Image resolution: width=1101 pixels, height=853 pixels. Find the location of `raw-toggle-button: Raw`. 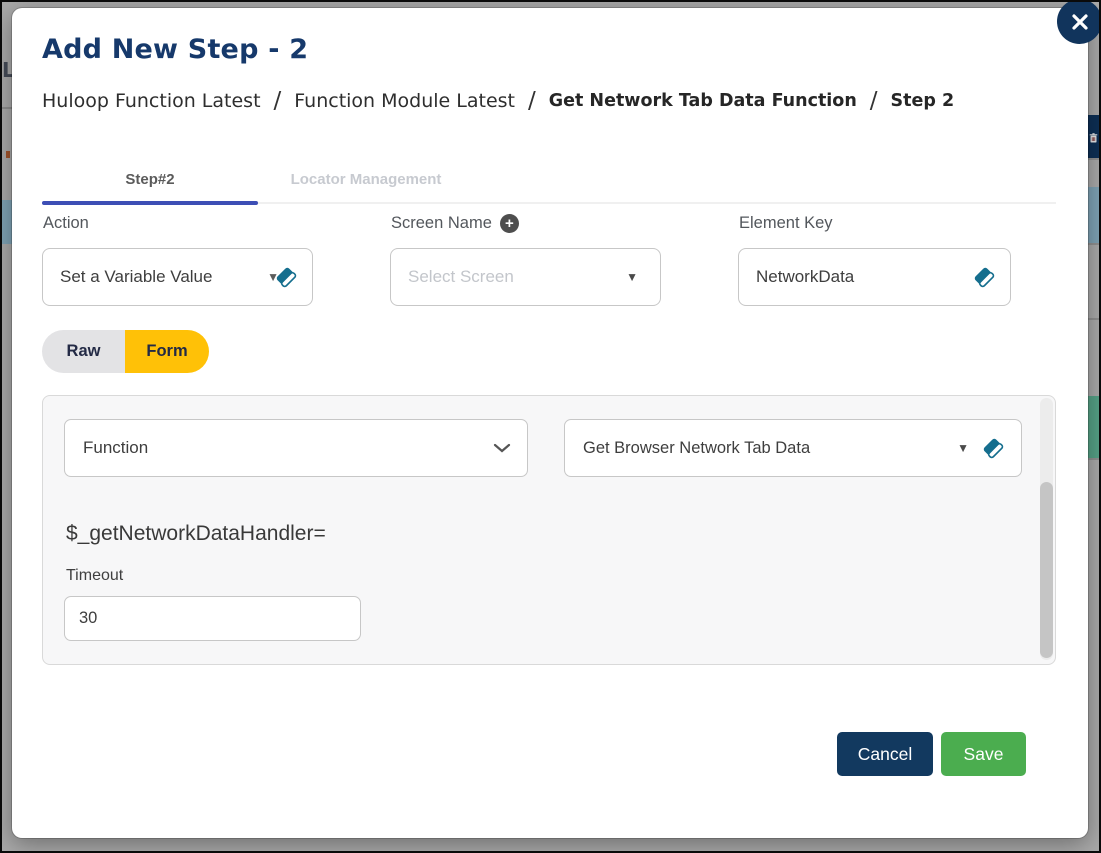

raw-toggle-button: Raw is located at coordinates (83, 351).